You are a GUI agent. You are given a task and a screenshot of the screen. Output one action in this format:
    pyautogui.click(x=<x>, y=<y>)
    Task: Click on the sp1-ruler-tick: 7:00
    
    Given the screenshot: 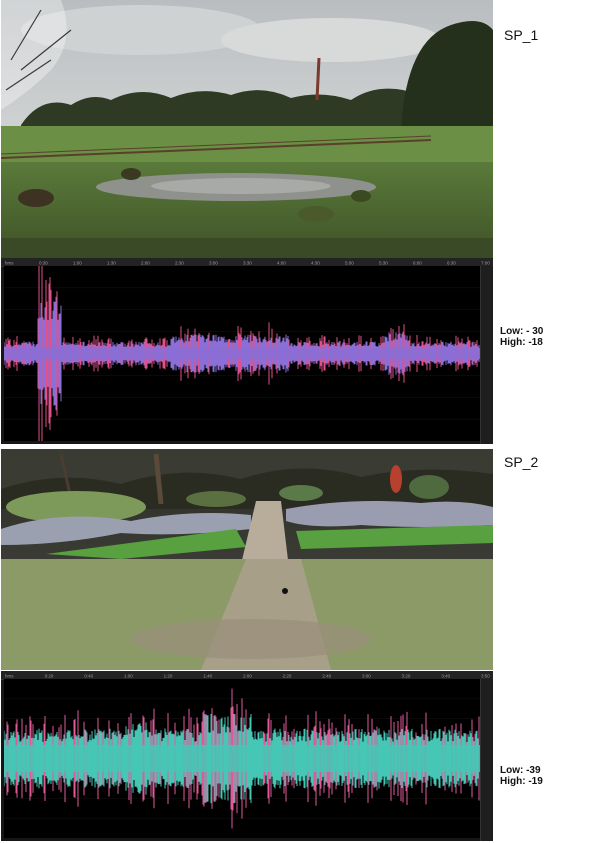 What is the action you would take?
    pyautogui.click(x=485, y=263)
    